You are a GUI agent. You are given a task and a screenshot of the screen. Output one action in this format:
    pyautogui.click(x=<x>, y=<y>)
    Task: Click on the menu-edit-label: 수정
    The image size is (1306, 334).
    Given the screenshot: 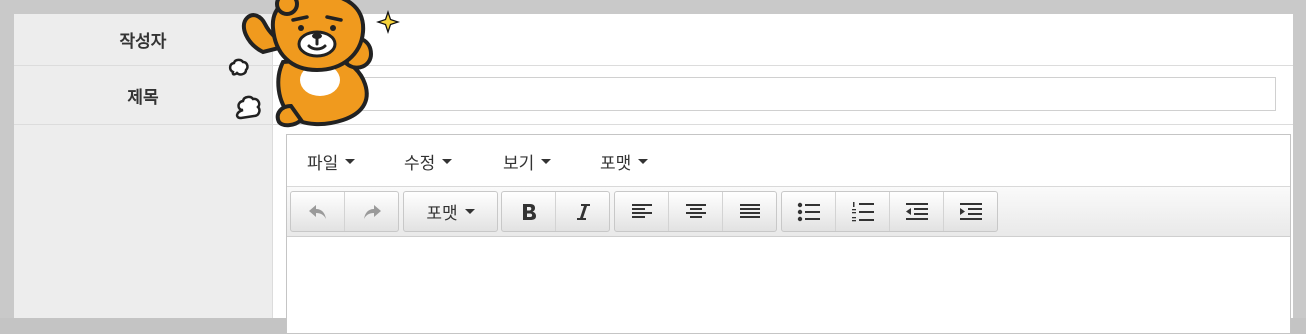 What is the action you would take?
    pyautogui.click(x=420, y=163)
    